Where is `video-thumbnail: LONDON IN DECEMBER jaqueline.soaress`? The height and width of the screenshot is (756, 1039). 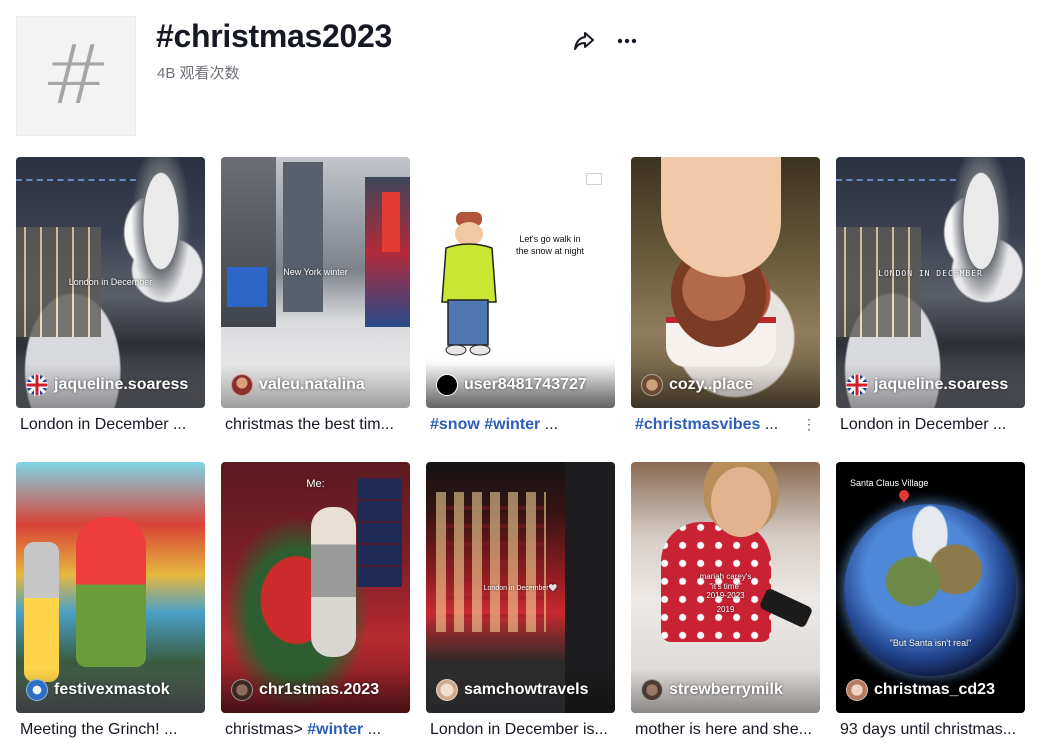 video-thumbnail: LONDON IN DECEMBER jaqueline.soaress is located at coordinates (930, 282).